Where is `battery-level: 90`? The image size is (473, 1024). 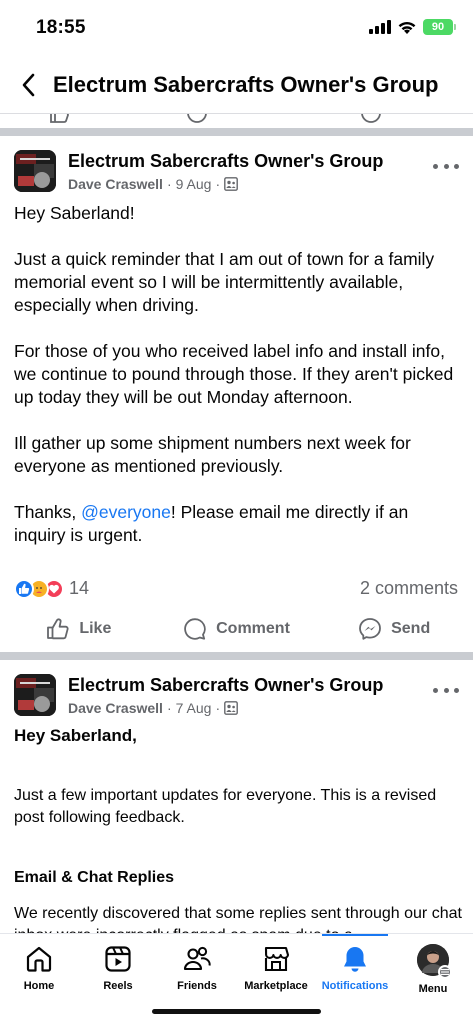 battery-level: 90 is located at coordinates (438, 27).